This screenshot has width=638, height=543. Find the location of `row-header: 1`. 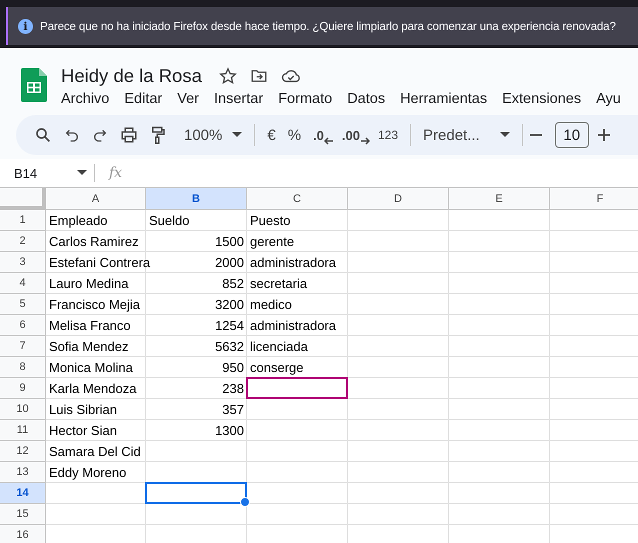

row-header: 1 is located at coordinates (23, 220).